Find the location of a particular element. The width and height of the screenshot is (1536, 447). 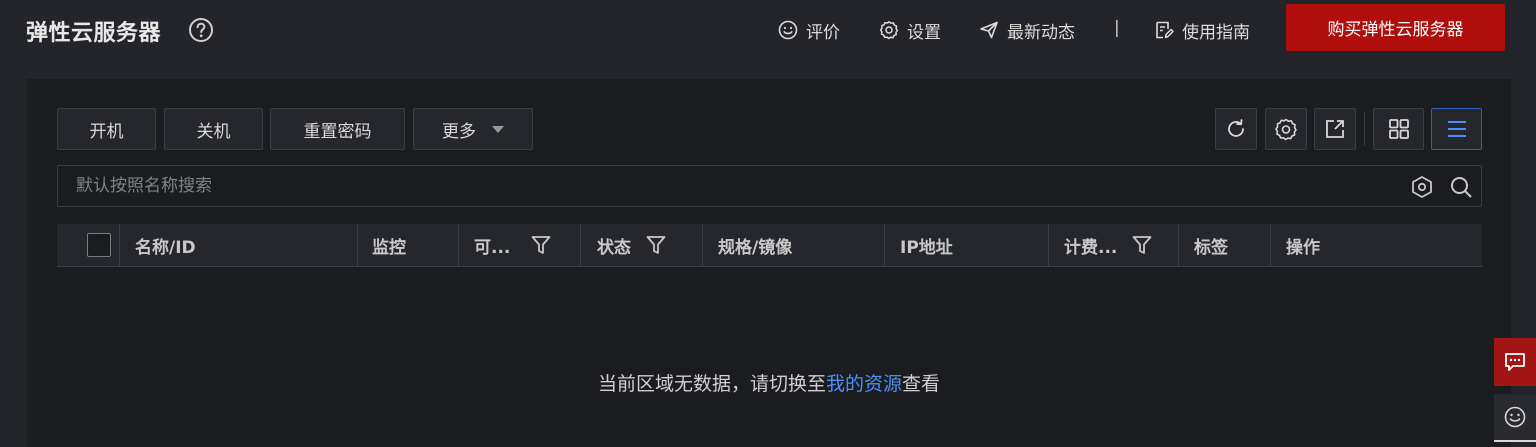

column-label: 操作 is located at coordinates (1303, 247).